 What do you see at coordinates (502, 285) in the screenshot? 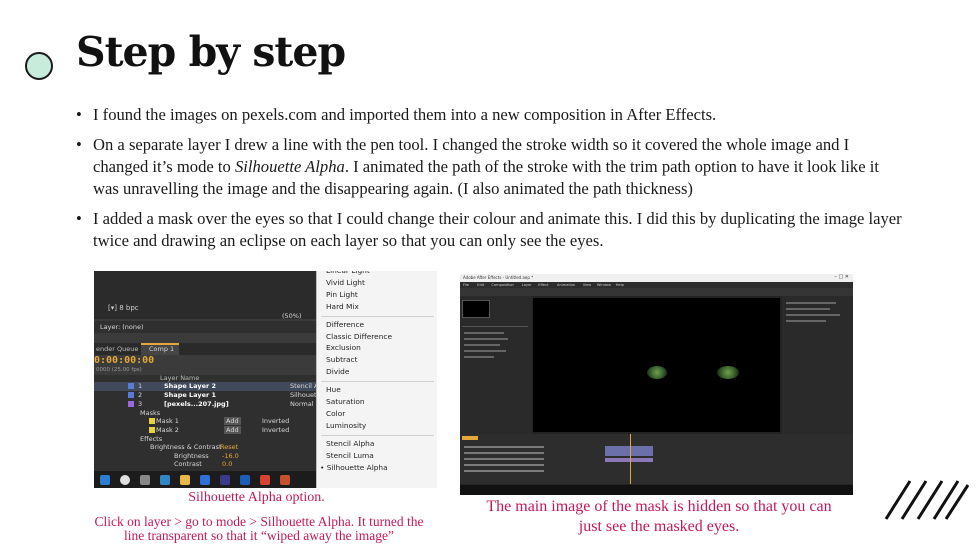
I see `menu-composition: Composition` at bounding box center [502, 285].